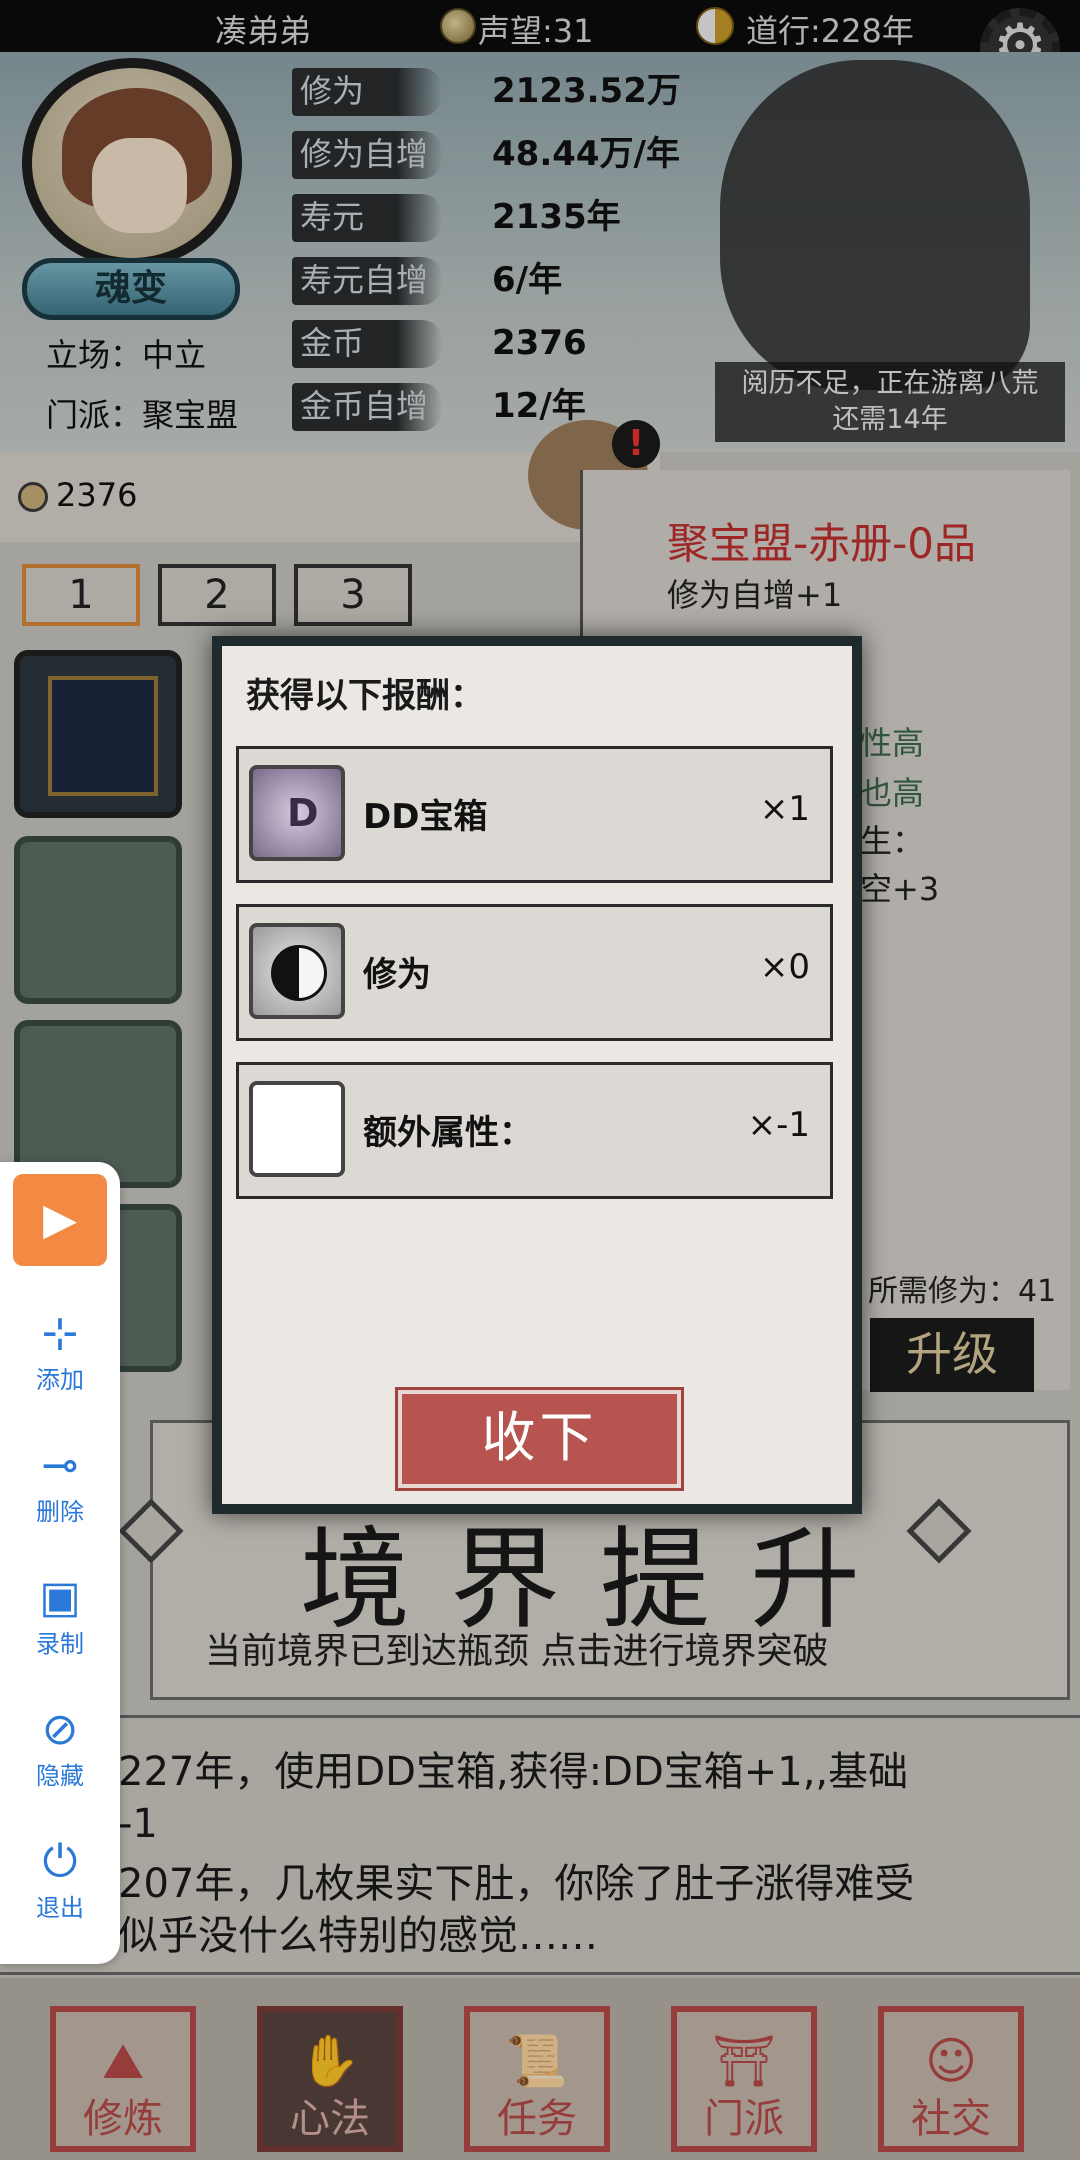 The image size is (1080, 2160). I want to click on reward-qty: ×-1, so click(778, 1125).